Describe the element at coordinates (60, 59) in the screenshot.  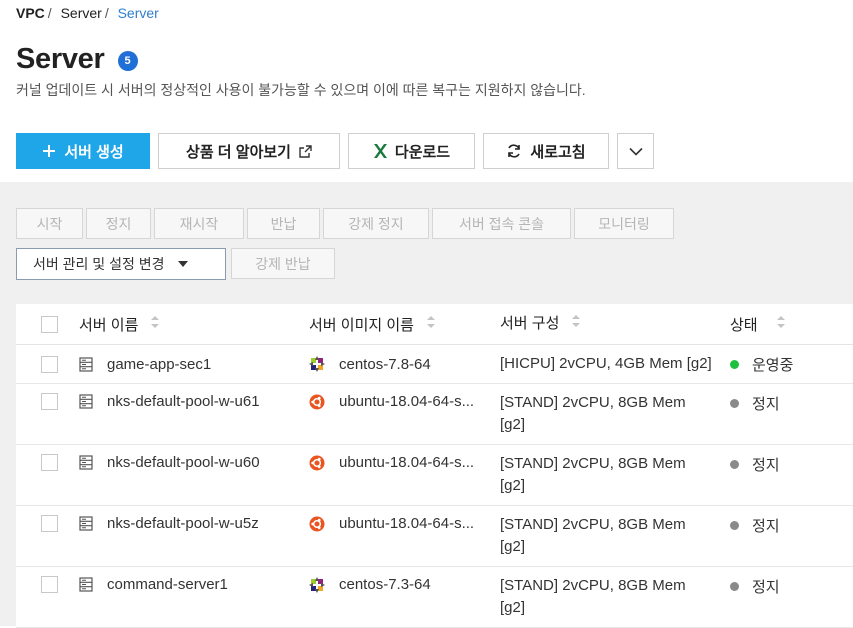
I see `page-title: Server` at that location.